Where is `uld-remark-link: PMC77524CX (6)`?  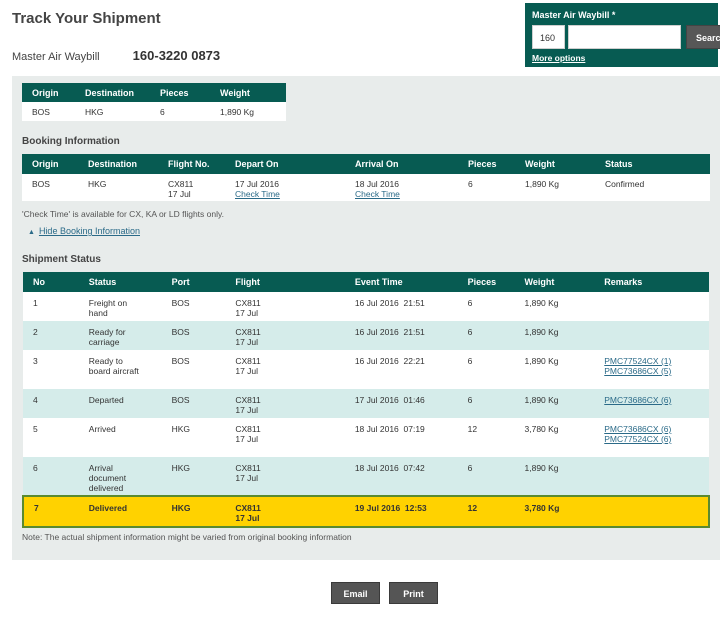
uld-remark-link: PMC77524CX (6) is located at coordinates (656, 439).